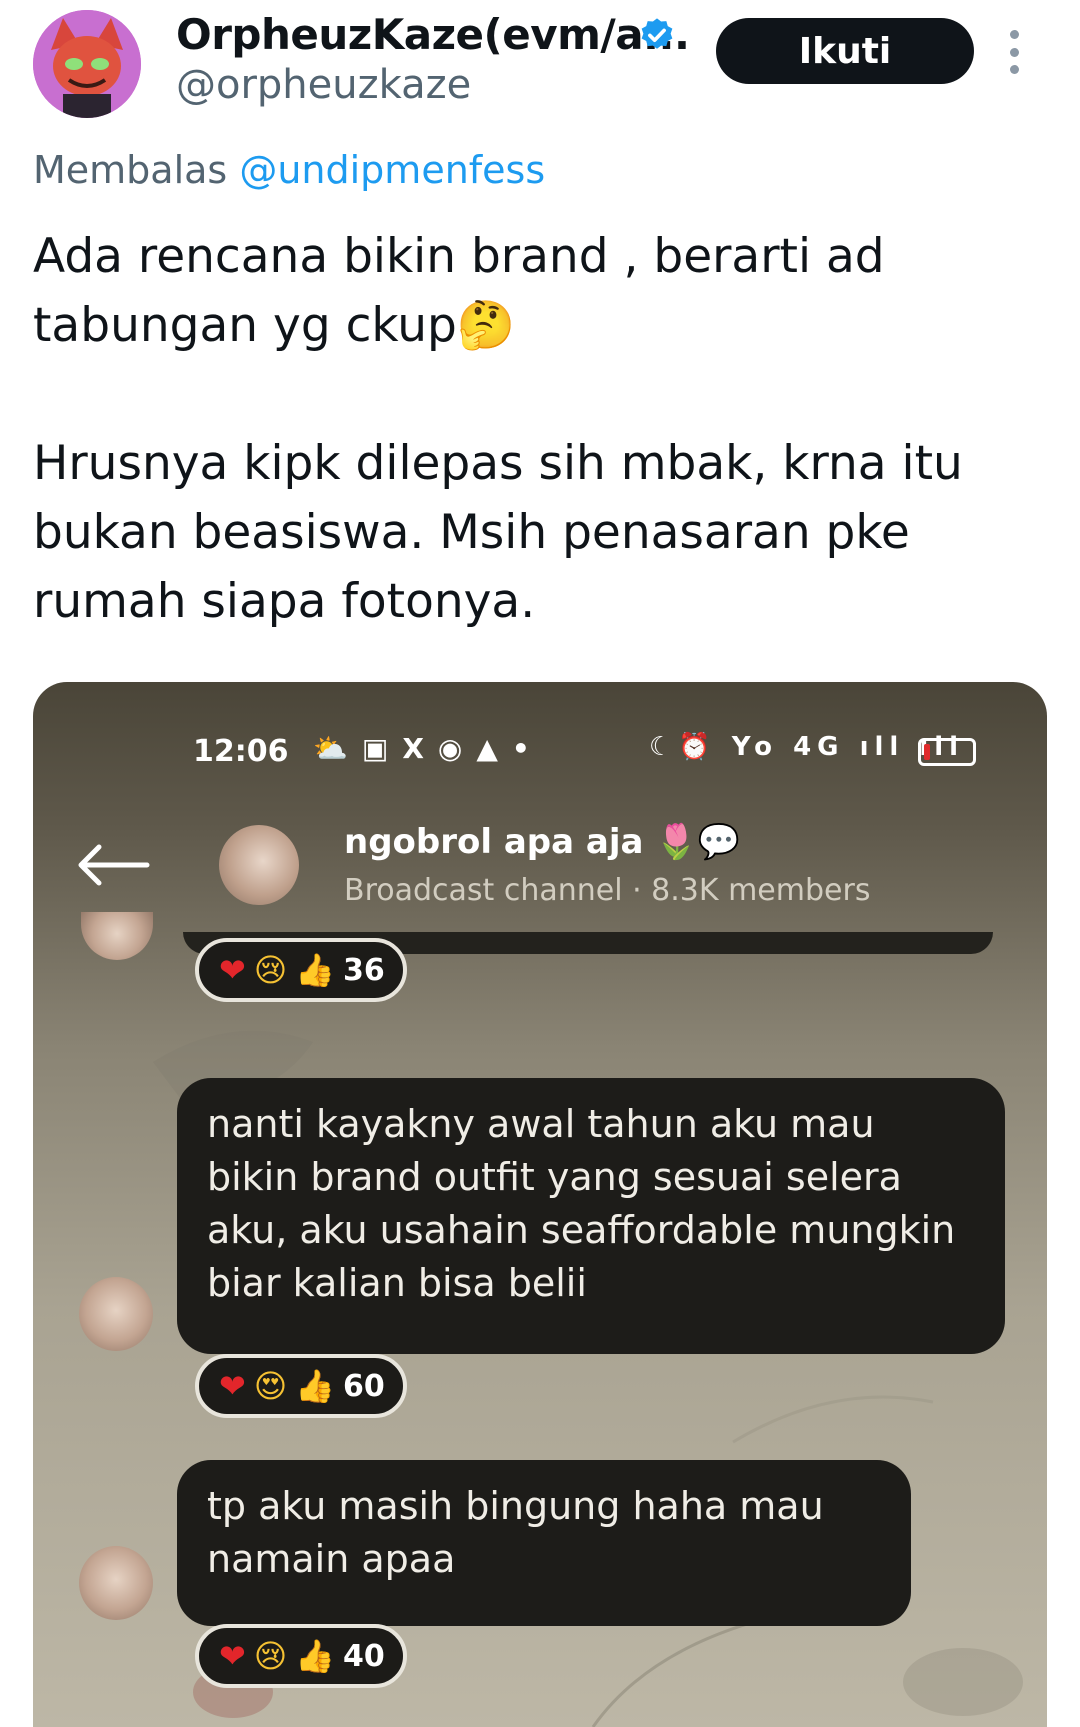 The height and width of the screenshot is (1727, 1080). What do you see at coordinates (471, 532) in the screenshot?
I see `tweet-line: bukan beasiswa. Msih penasaran pke` at bounding box center [471, 532].